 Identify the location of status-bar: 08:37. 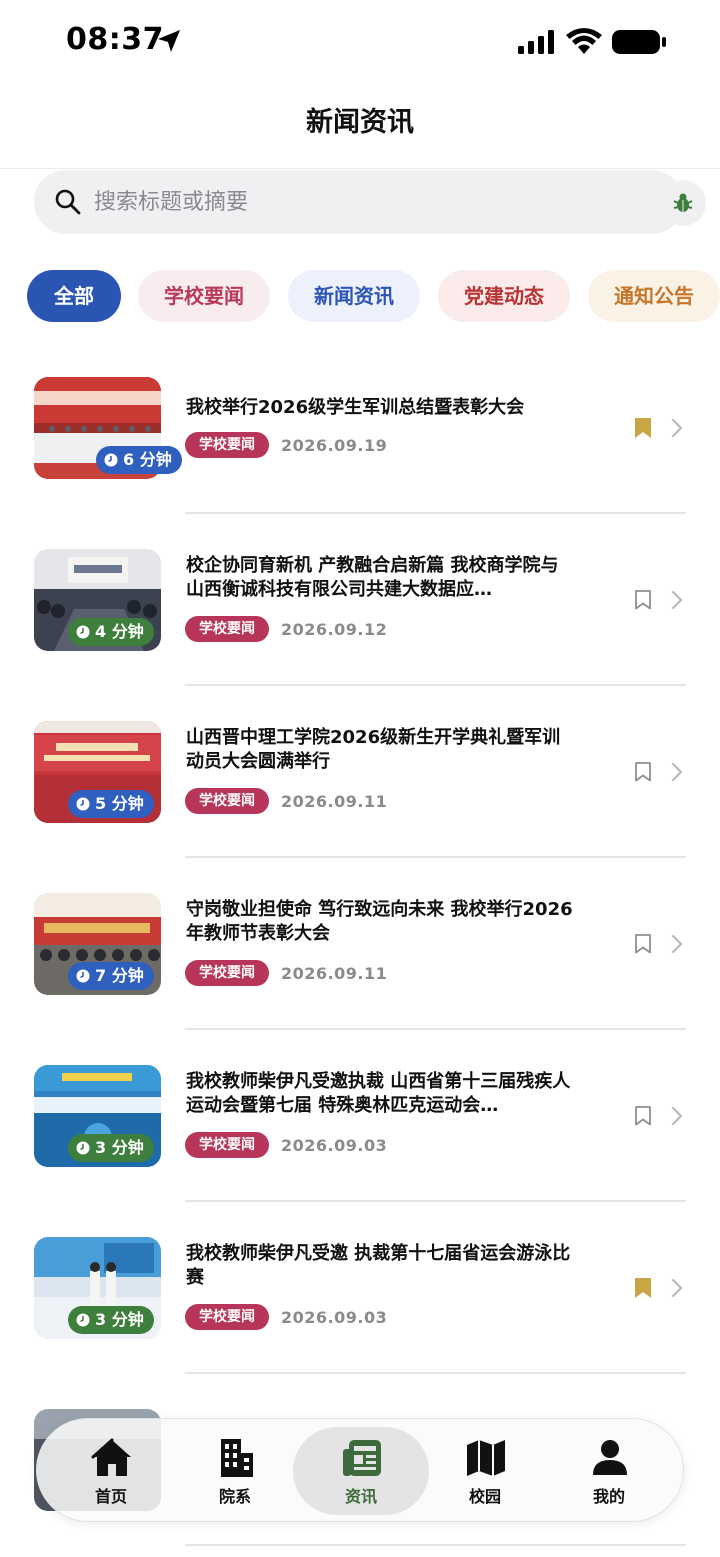
(360, 43).